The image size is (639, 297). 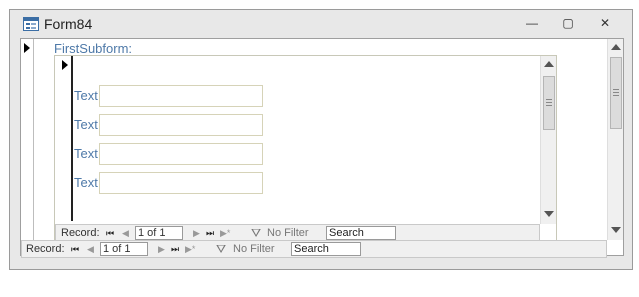 I want to click on minimize-icon: —, so click(x=532, y=23).